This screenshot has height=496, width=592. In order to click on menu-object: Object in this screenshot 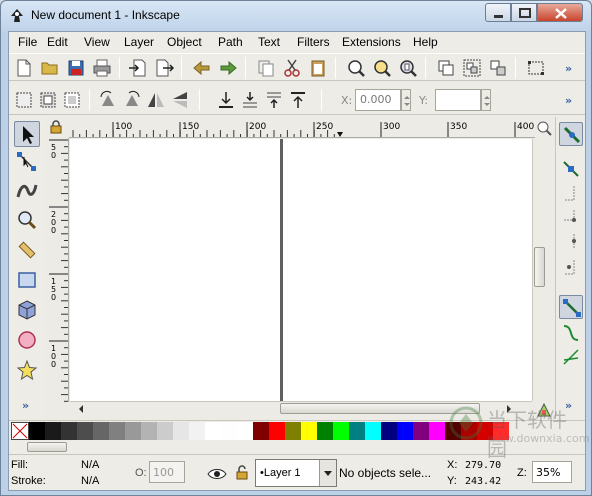, I will do `click(184, 42)`.